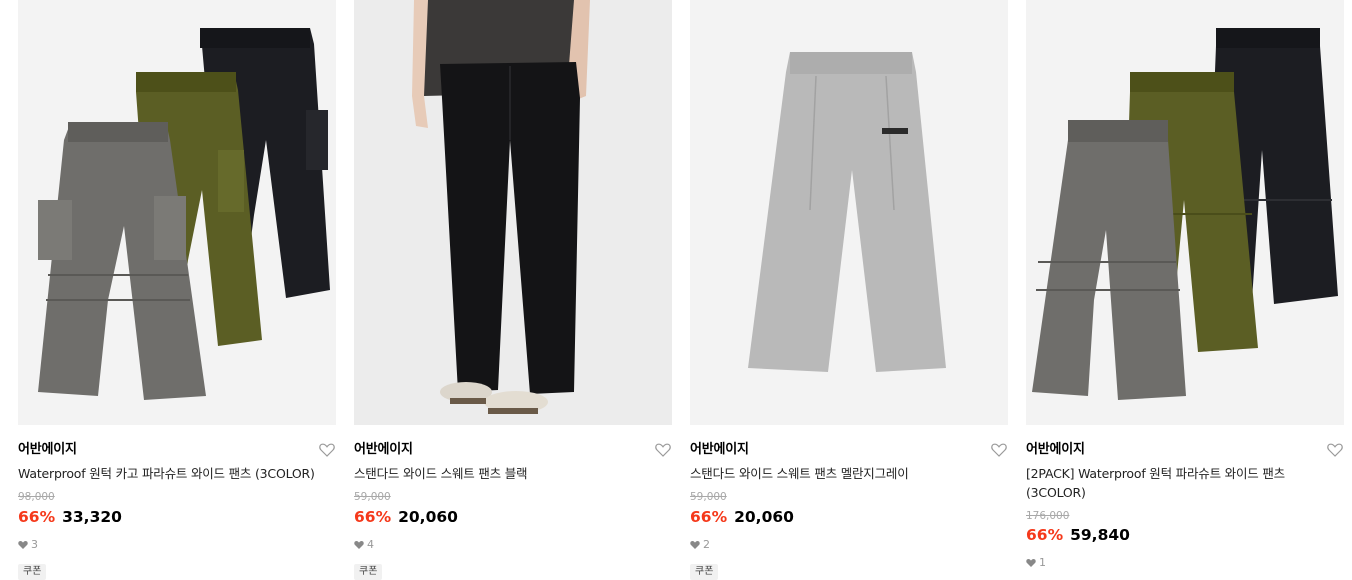 This screenshot has height=580, width=1352. I want to click on likes-count: 1, so click(1036, 563).